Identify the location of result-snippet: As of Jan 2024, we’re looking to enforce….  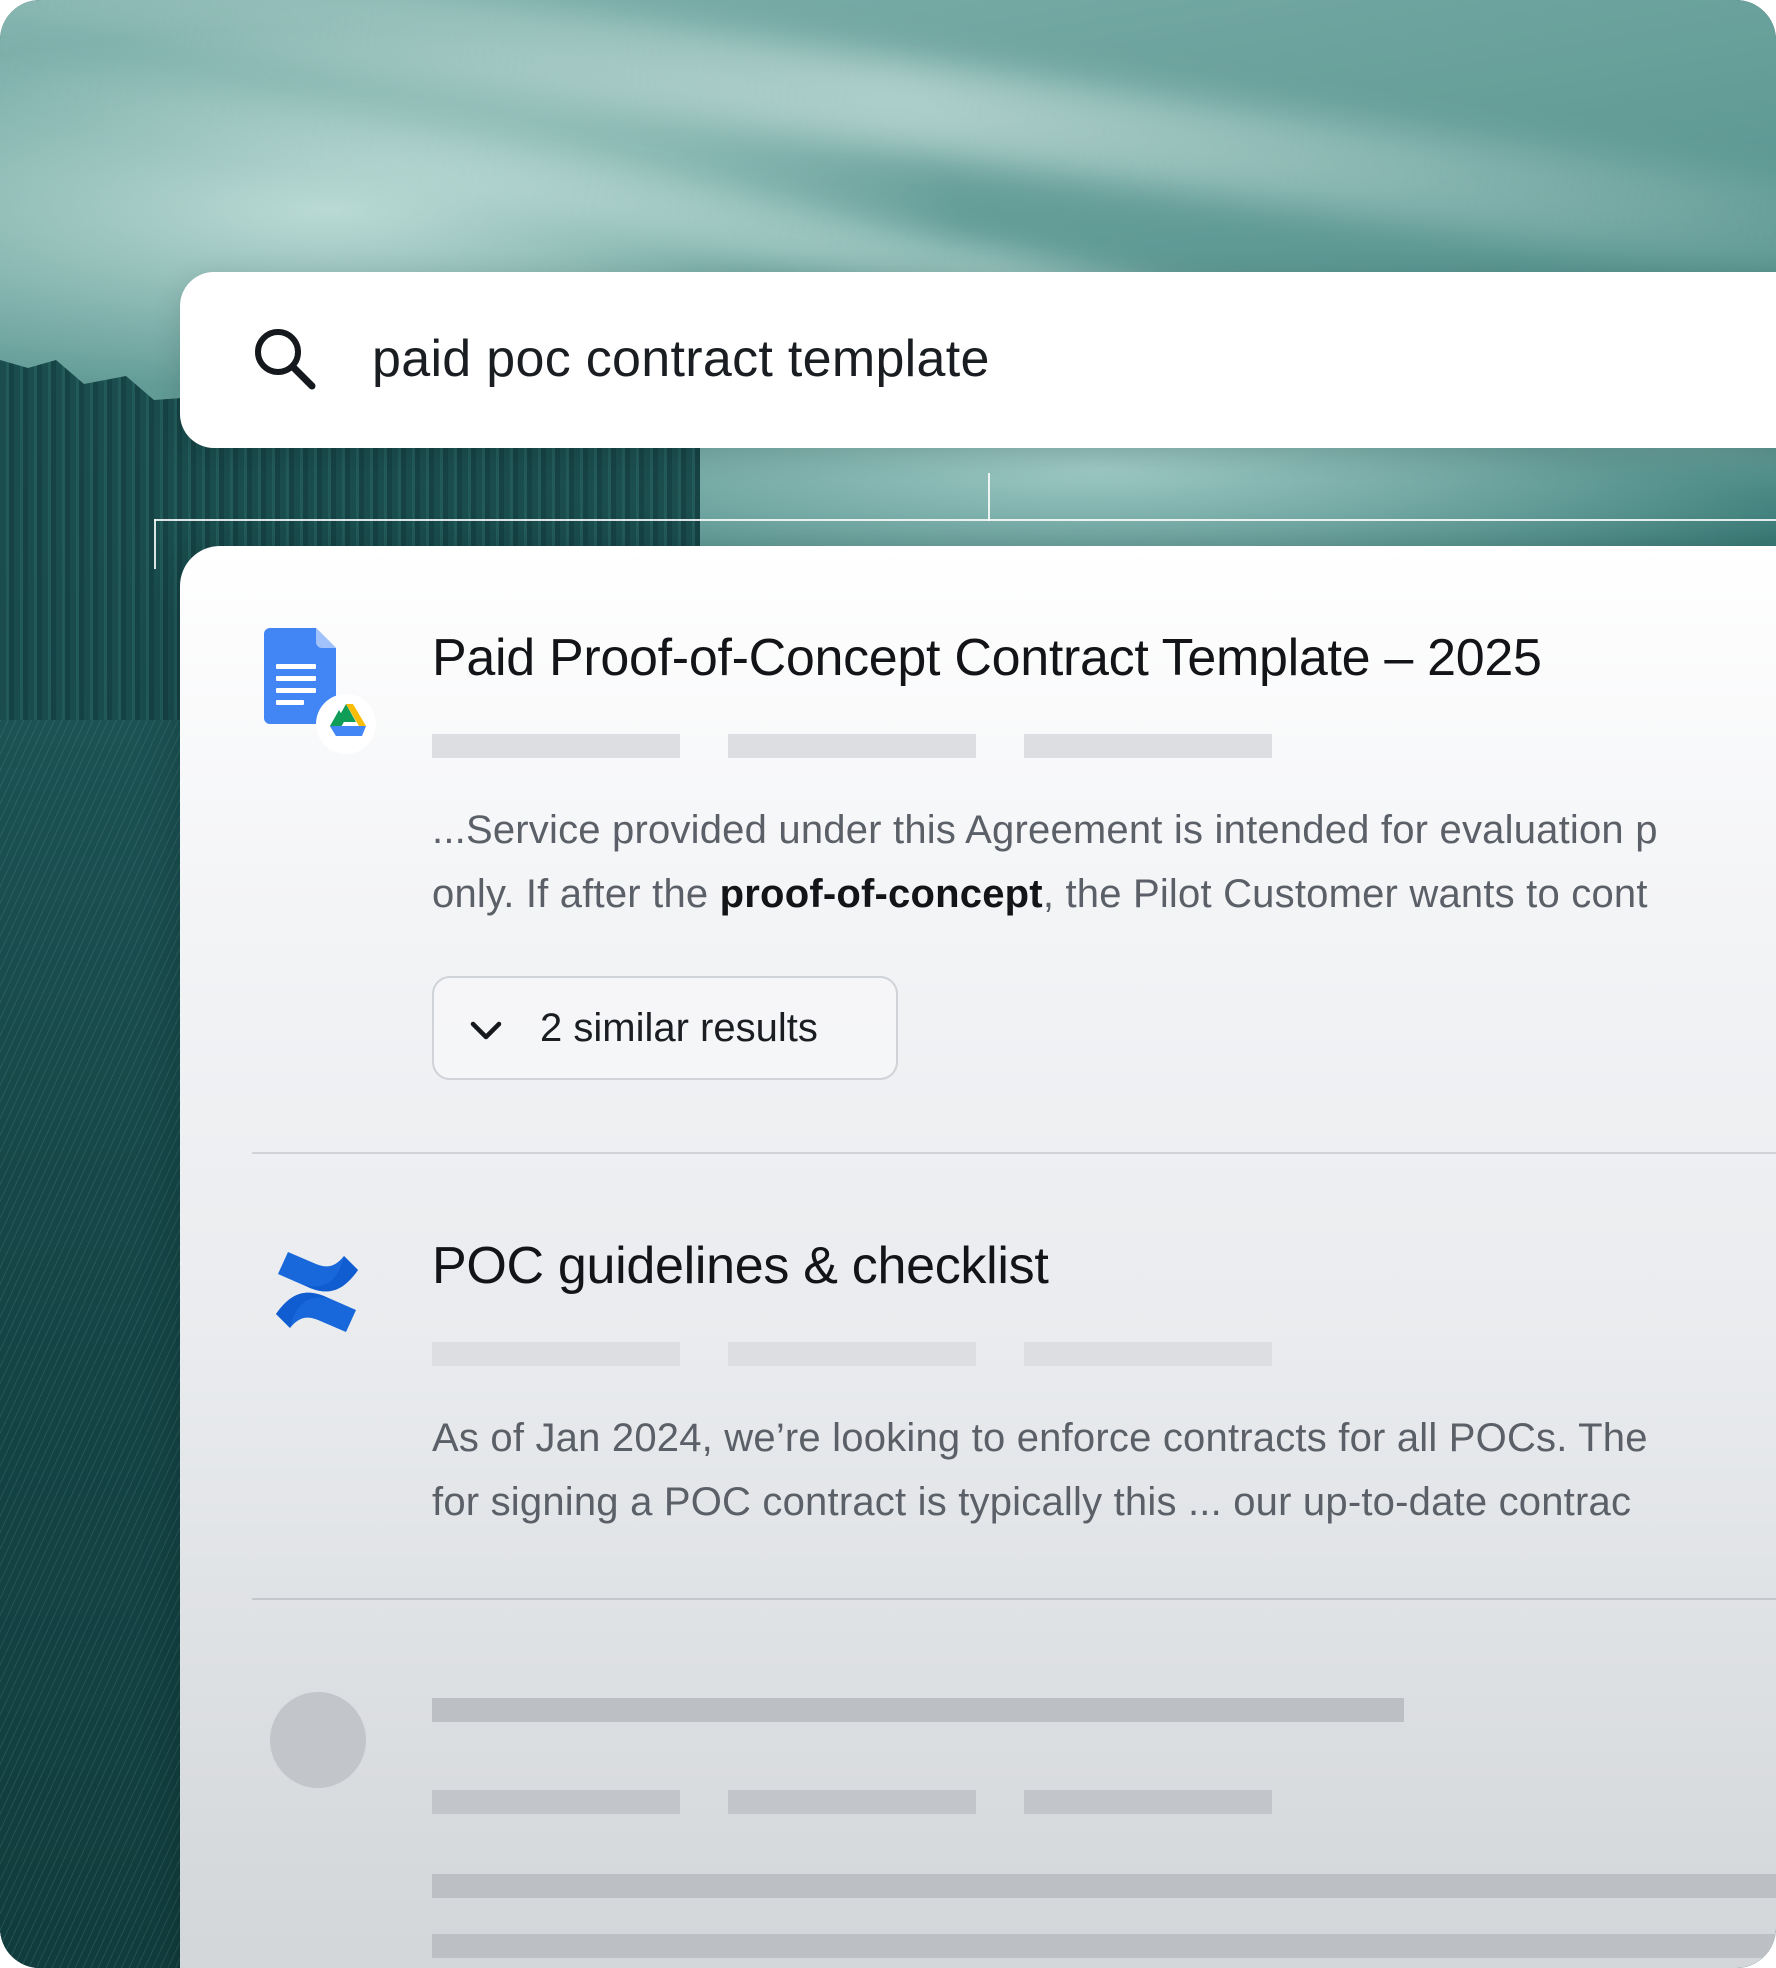
(1104, 1470).